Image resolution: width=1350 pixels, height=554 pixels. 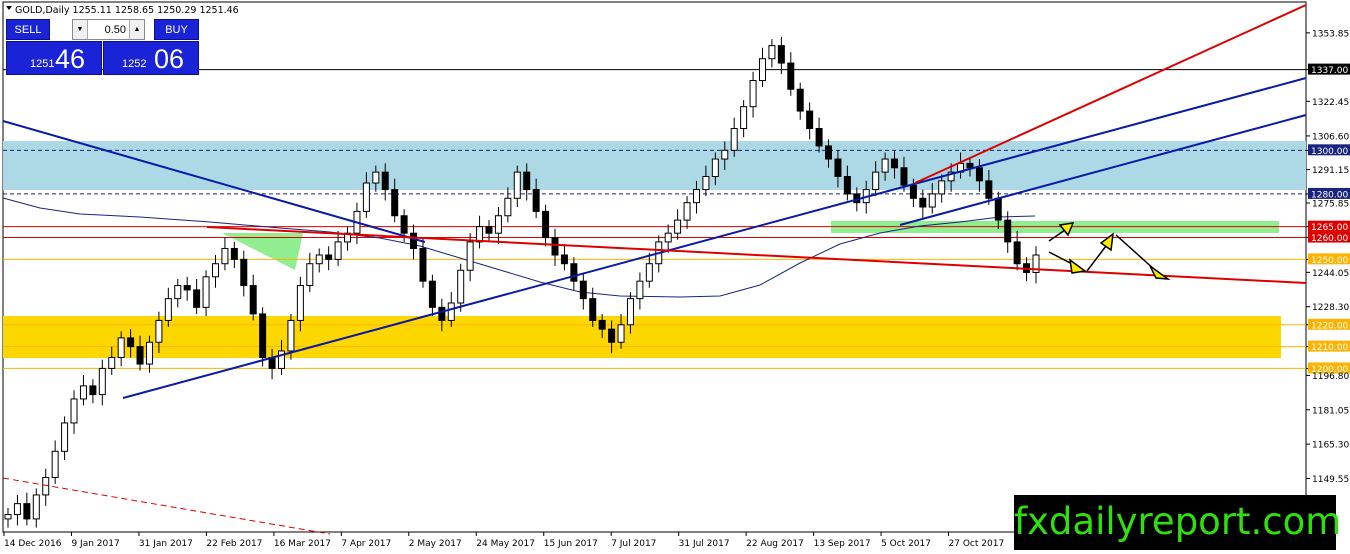 What do you see at coordinates (366, 544) in the screenshot?
I see `x-tick-label: 7 Apr 2017` at bounding box center [366, 544].